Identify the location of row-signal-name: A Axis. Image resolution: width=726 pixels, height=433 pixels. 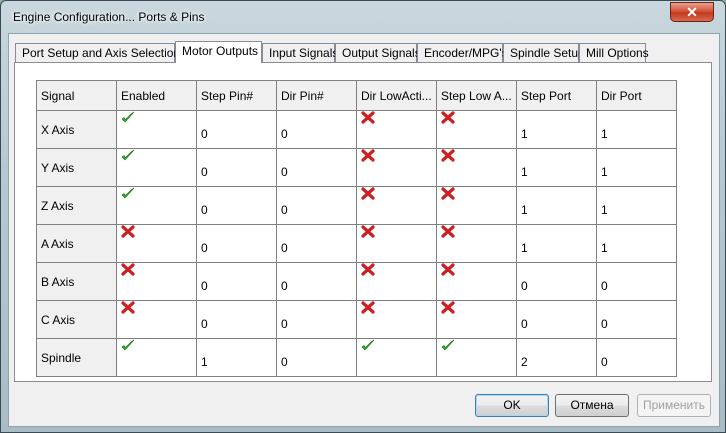
(76, 243).